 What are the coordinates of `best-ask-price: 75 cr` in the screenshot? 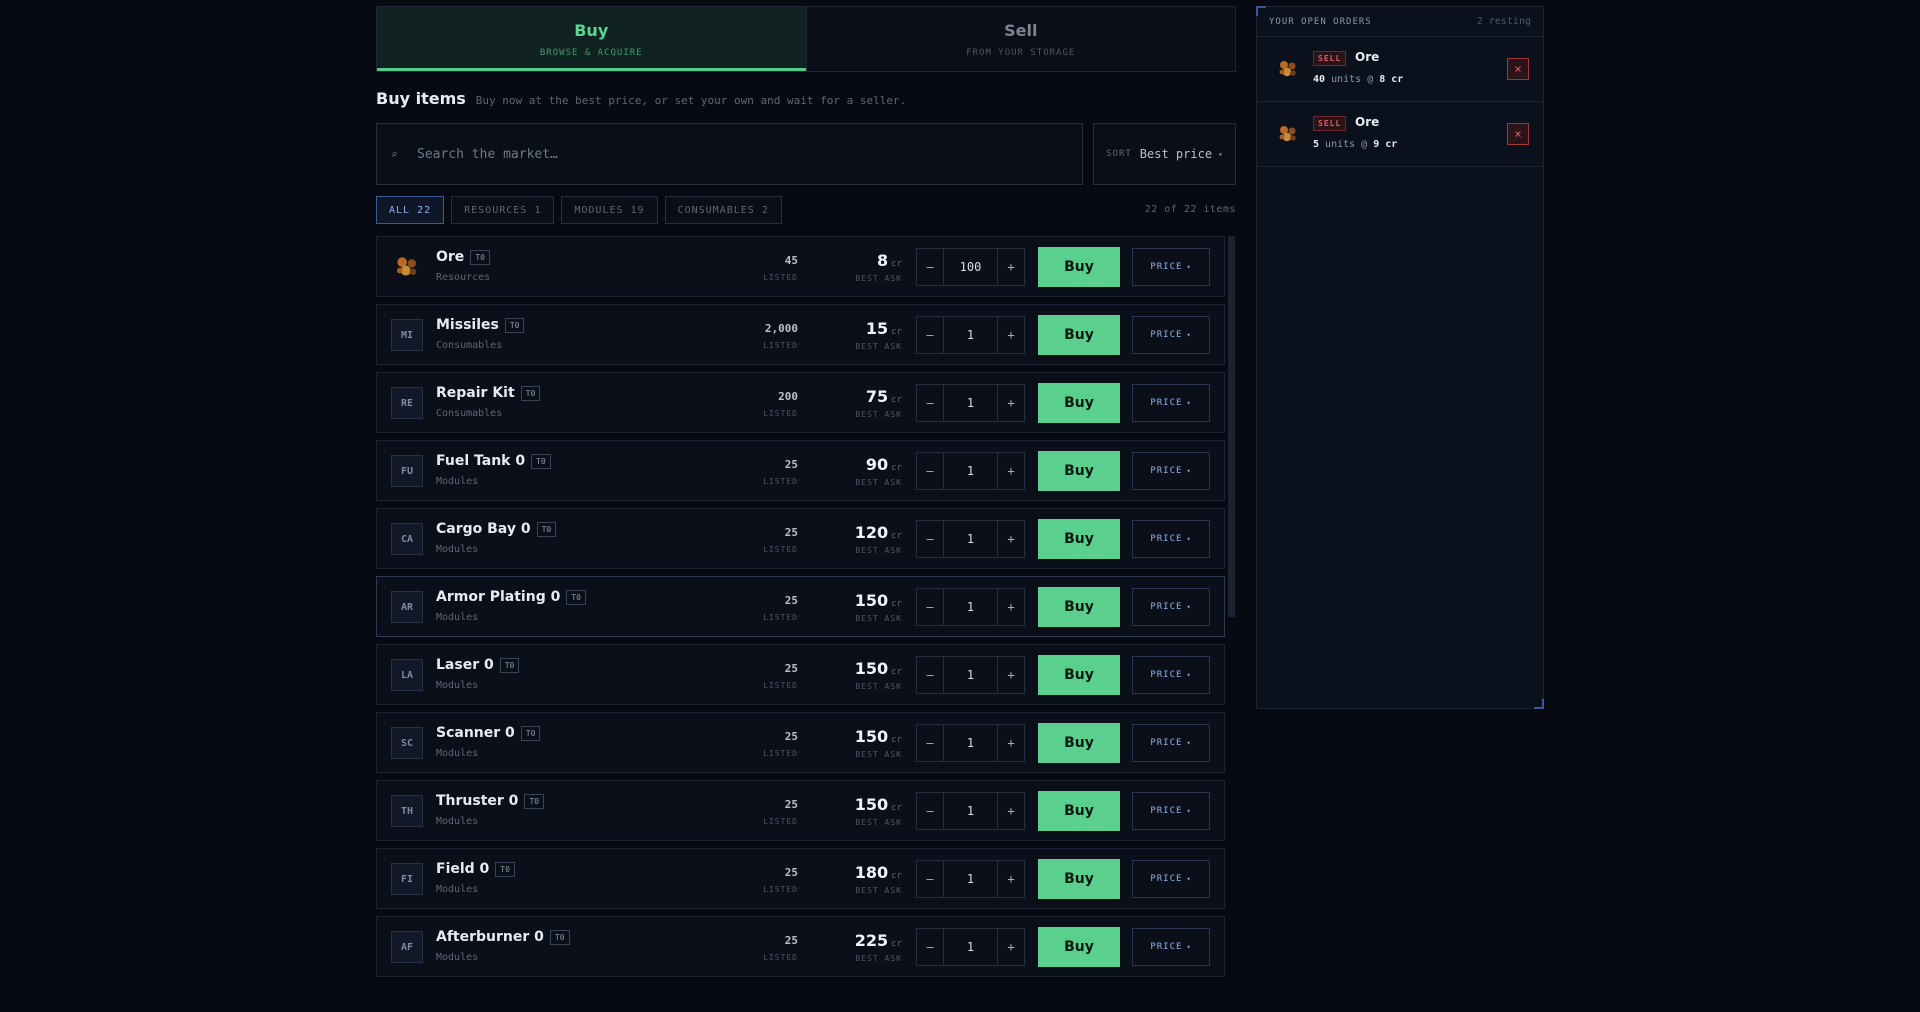 It's located at (878, 396).